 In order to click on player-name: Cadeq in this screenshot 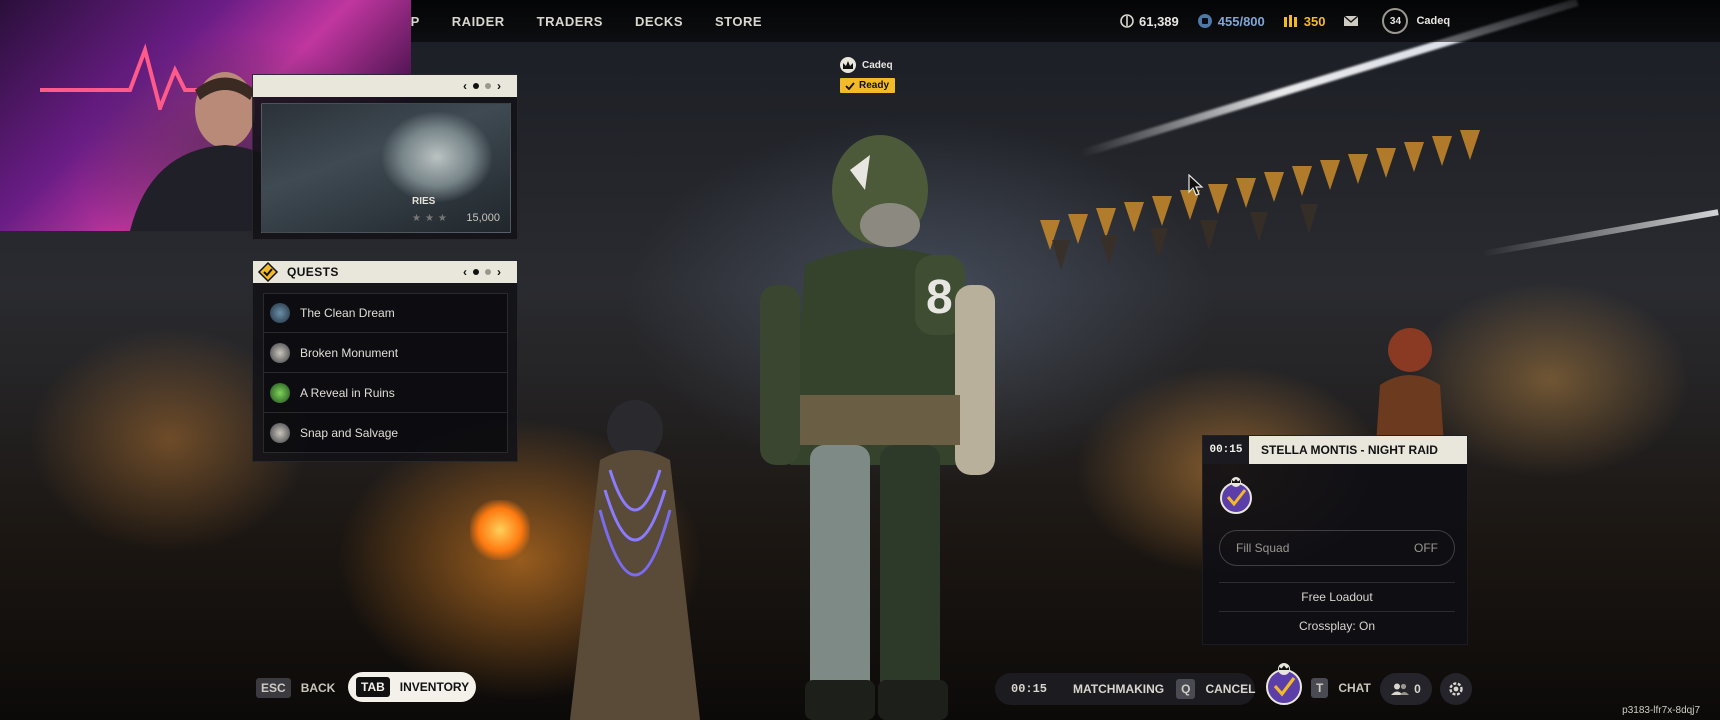, I will do `click(1433, 21)`.